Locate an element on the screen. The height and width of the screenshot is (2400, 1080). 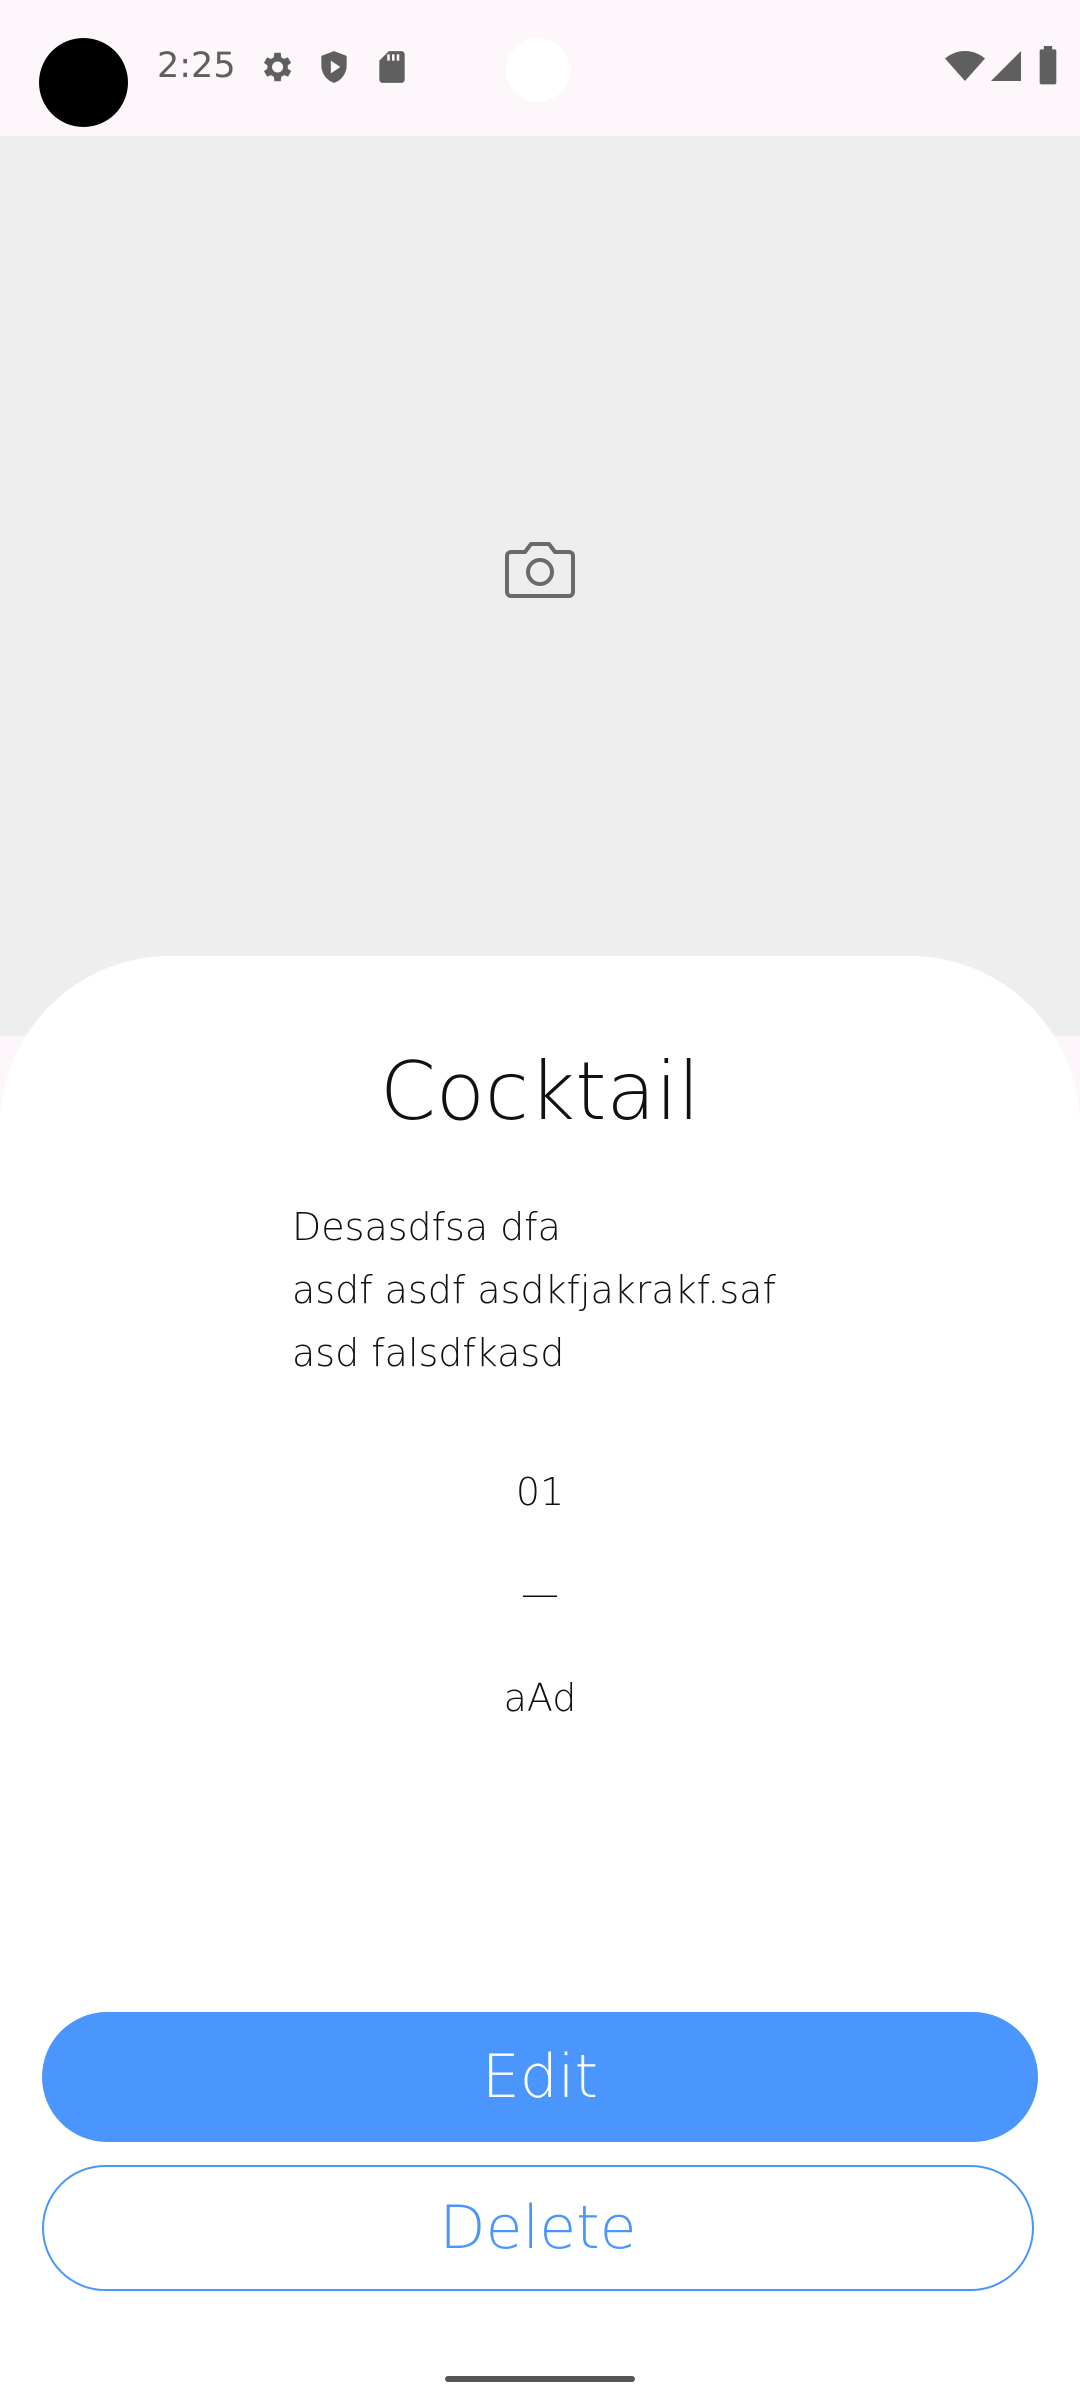
status-bar: 2:25 is located at coordinates (540, 68).